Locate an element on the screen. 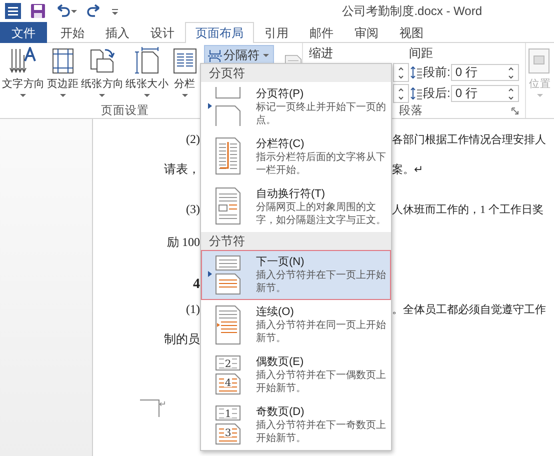 The width and height of the screenshot is (554, 456). ribbon-tab: 设计 is located at coordinates (162, 32).